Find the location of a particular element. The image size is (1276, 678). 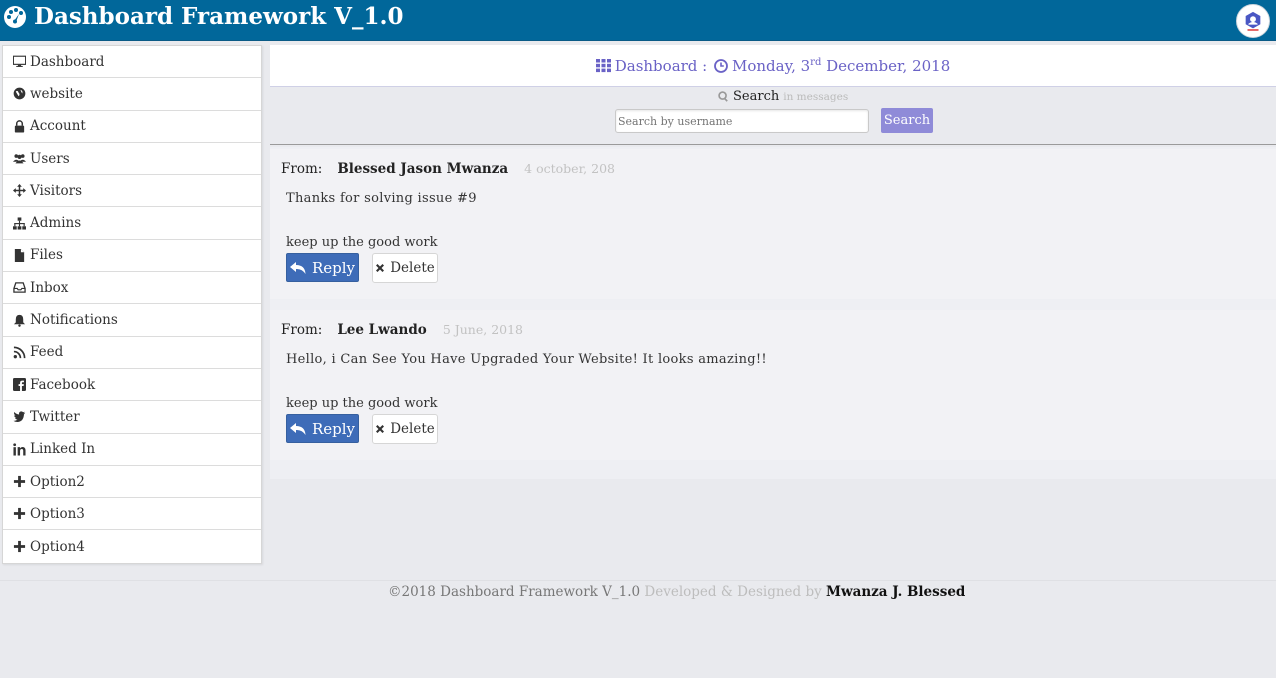

sidebar-item-label: website is located at coordinates (56, 93).